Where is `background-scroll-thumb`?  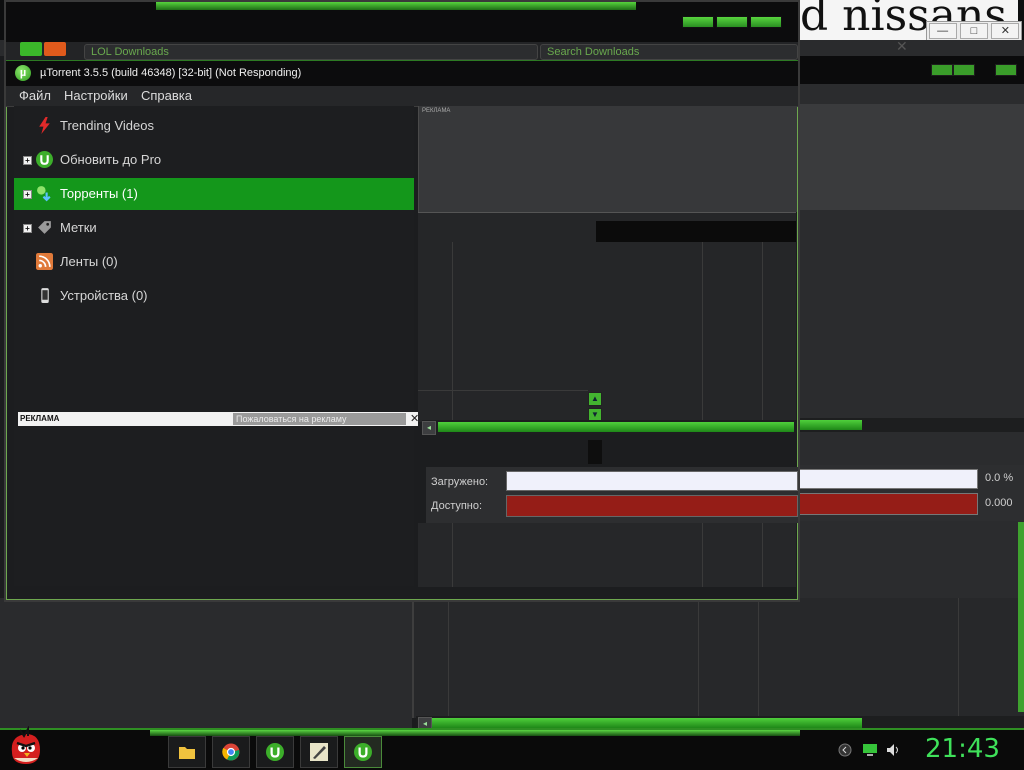 background-scroll-thumb is located at coordinates (826, 425).